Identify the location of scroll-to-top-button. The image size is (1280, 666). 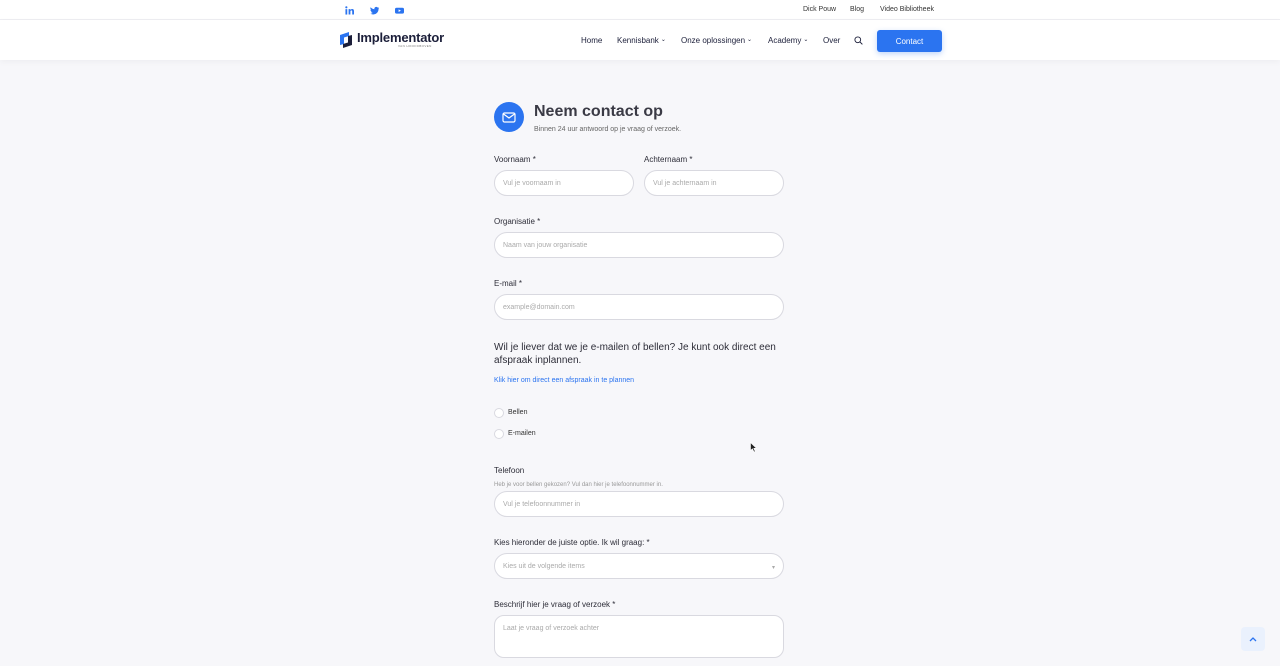
(1253, 639).